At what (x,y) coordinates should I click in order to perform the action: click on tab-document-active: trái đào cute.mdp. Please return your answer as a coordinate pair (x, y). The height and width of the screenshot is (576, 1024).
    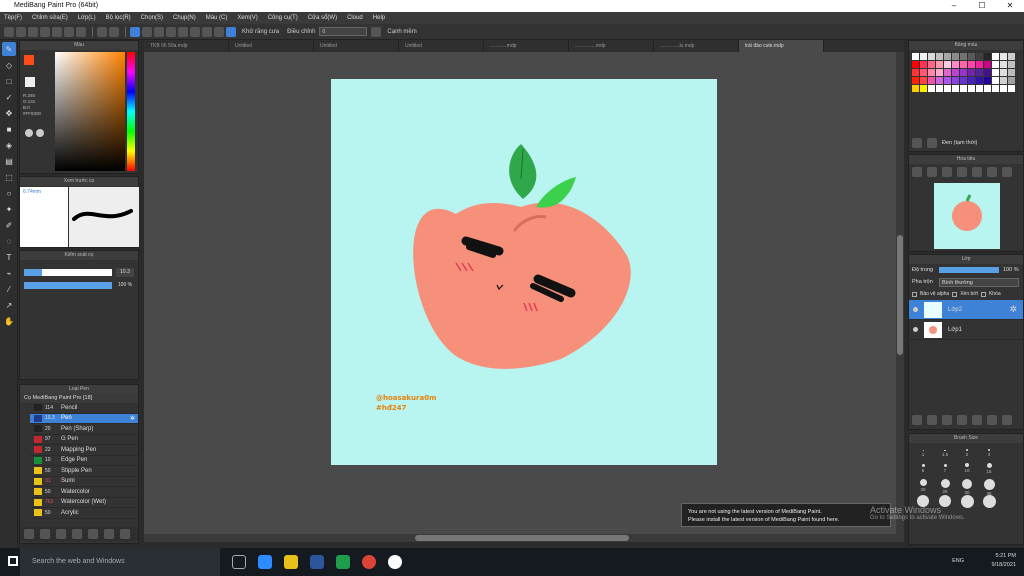
    Looking at the image, I should click on (781, 46).